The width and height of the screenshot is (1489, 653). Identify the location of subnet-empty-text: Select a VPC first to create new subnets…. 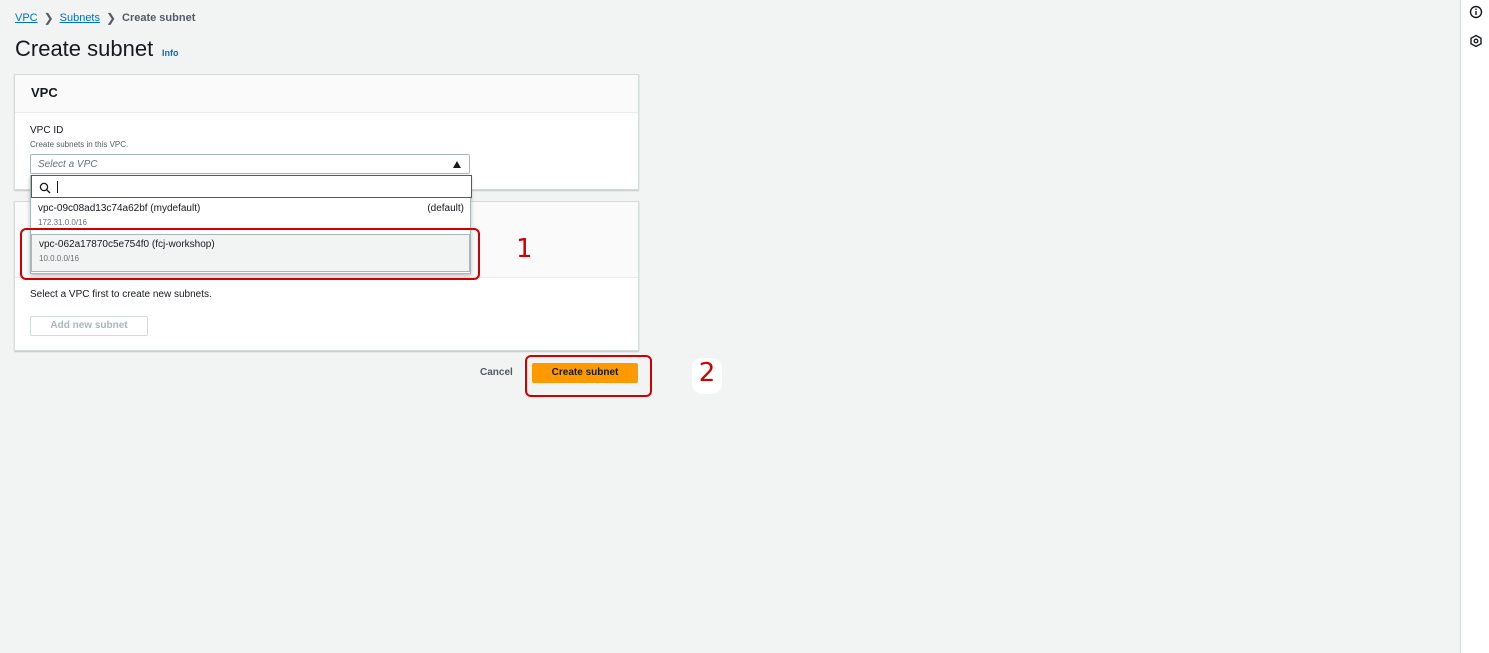
(121, 294).